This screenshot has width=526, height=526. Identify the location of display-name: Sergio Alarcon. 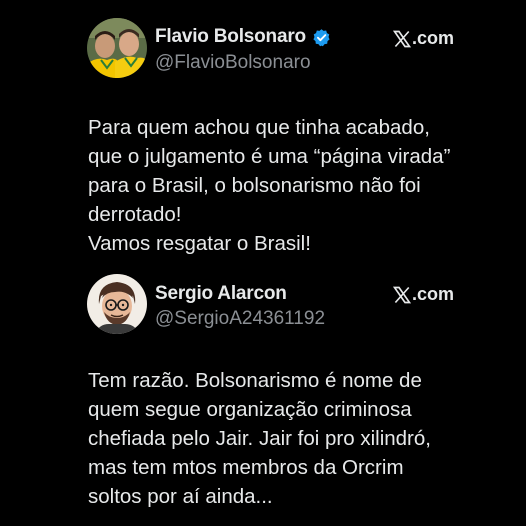
(221, 294).